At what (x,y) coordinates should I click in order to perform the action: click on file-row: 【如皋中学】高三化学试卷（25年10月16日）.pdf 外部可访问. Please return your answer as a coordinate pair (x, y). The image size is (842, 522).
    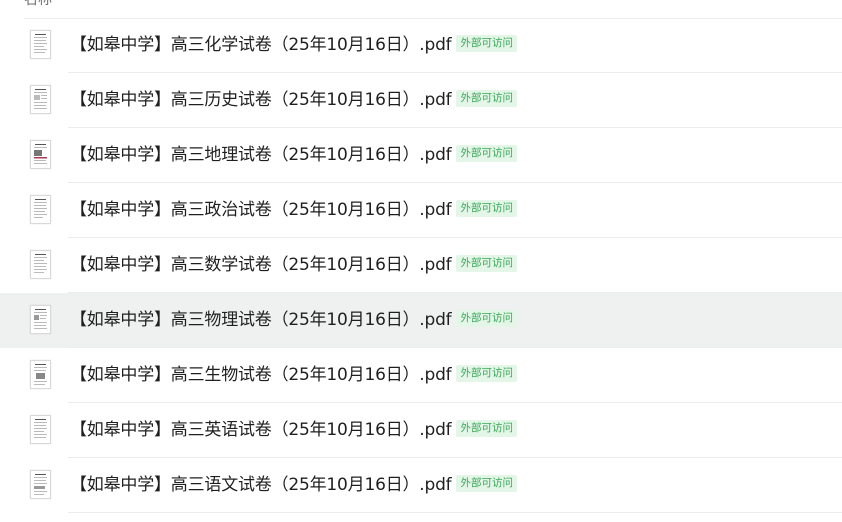
    Looking at the image, I should click on (421, 45).